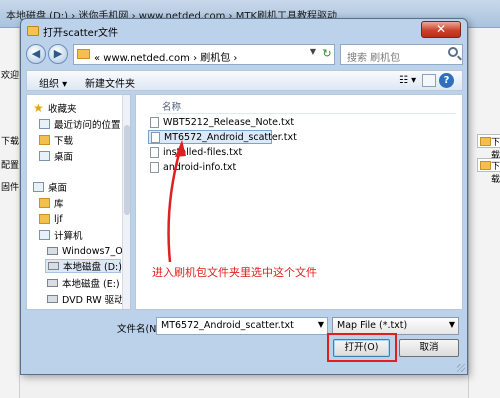 The width and height of the screenshot is (500, 398). I want to click on search-input: 搜索 刷机包, so click(401, 54).